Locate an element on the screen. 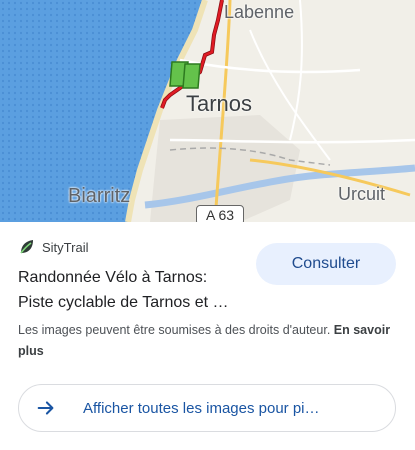 This screenshot has height=450, width=415. map-label-labenne: Labenne is located at coordinates (259, 12).